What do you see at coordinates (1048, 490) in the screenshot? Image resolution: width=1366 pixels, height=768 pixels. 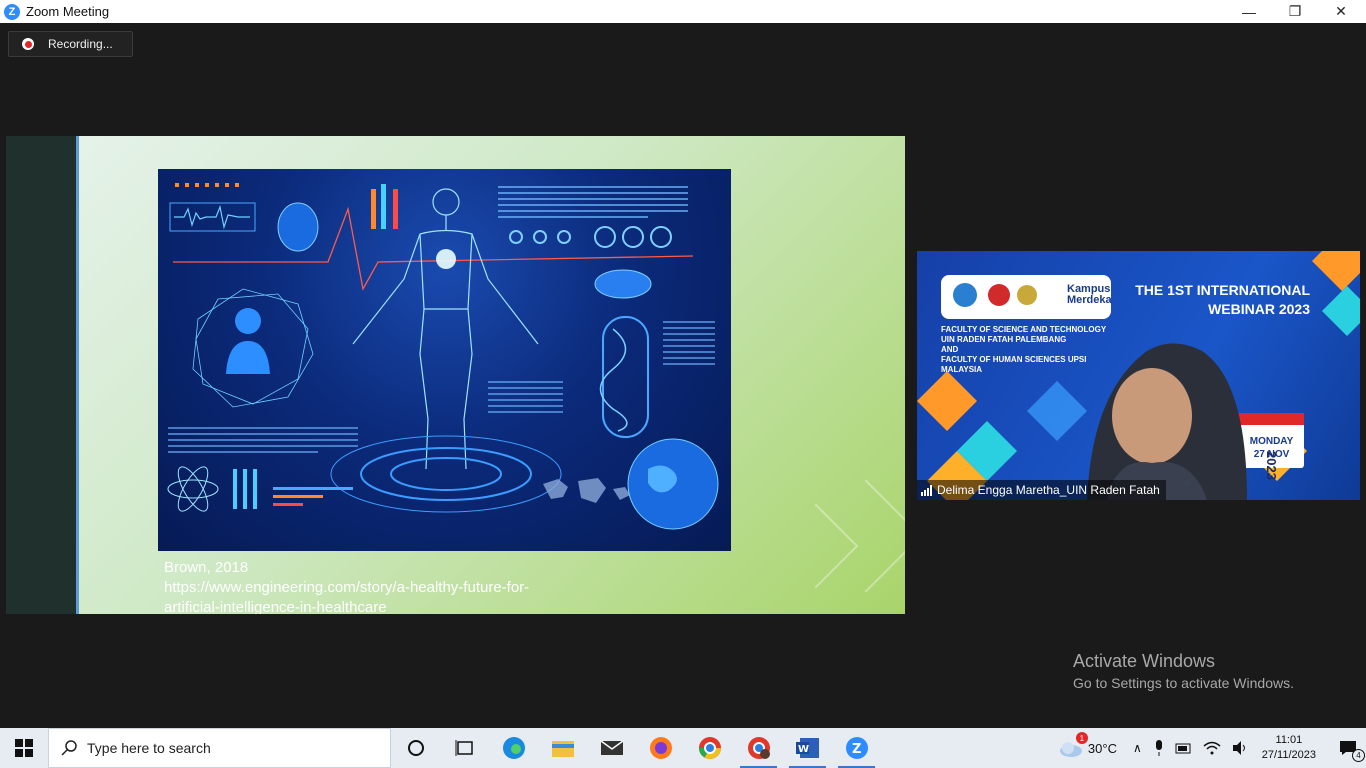 I see `participant-name: Delima Engga Maretha_UIN Raden Fatah` at bounding box center [1048, 490].